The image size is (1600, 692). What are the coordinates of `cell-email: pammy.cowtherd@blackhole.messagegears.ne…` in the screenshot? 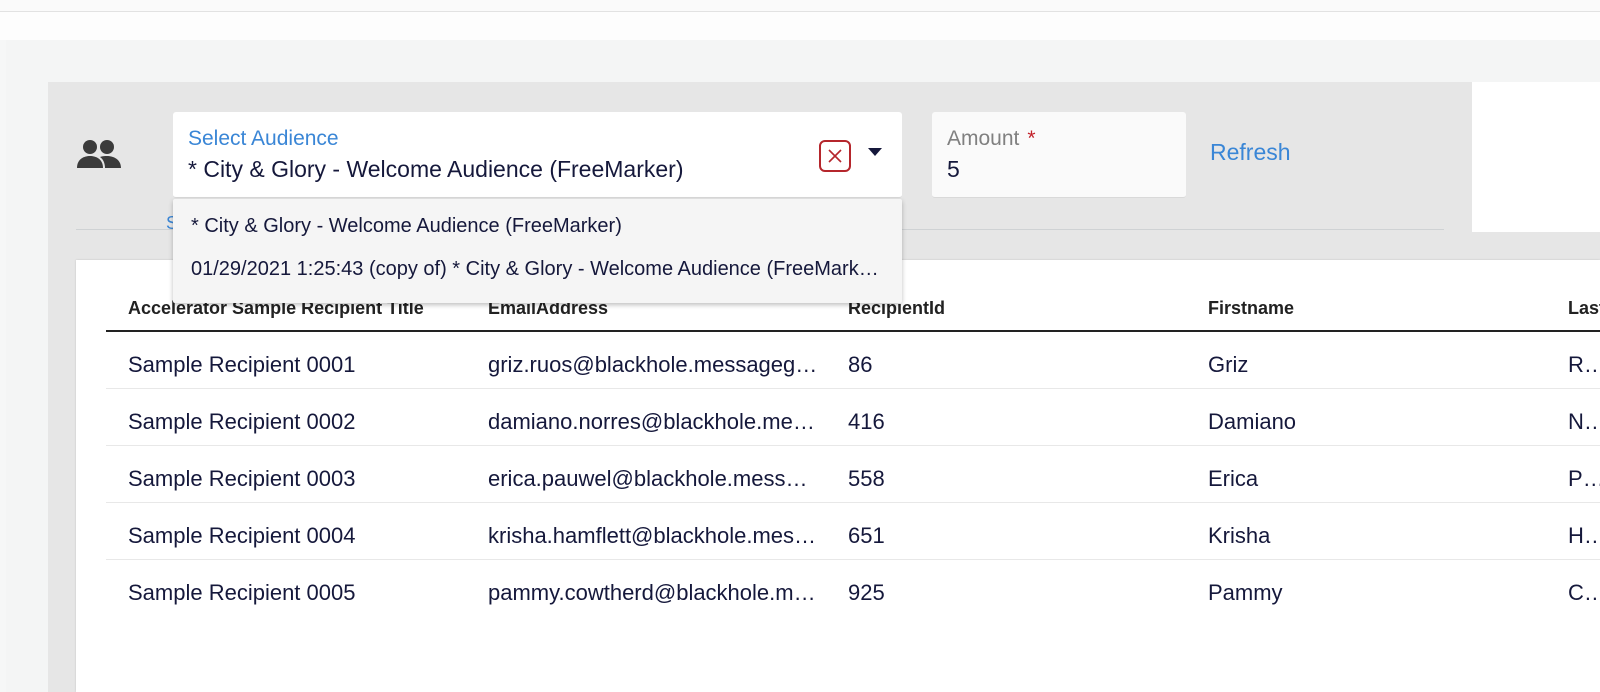 It's located at (653, 592).